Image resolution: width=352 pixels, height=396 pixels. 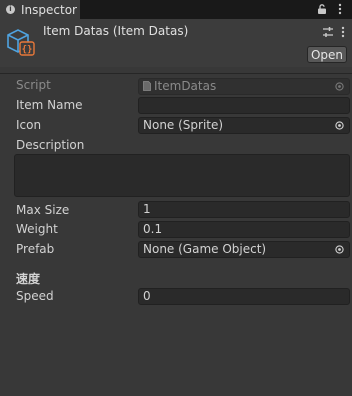 What do you see at coordinates (185, 86) in the screenshot?
I see `script-value: ItemDatas` at bounding box center [185, 86].